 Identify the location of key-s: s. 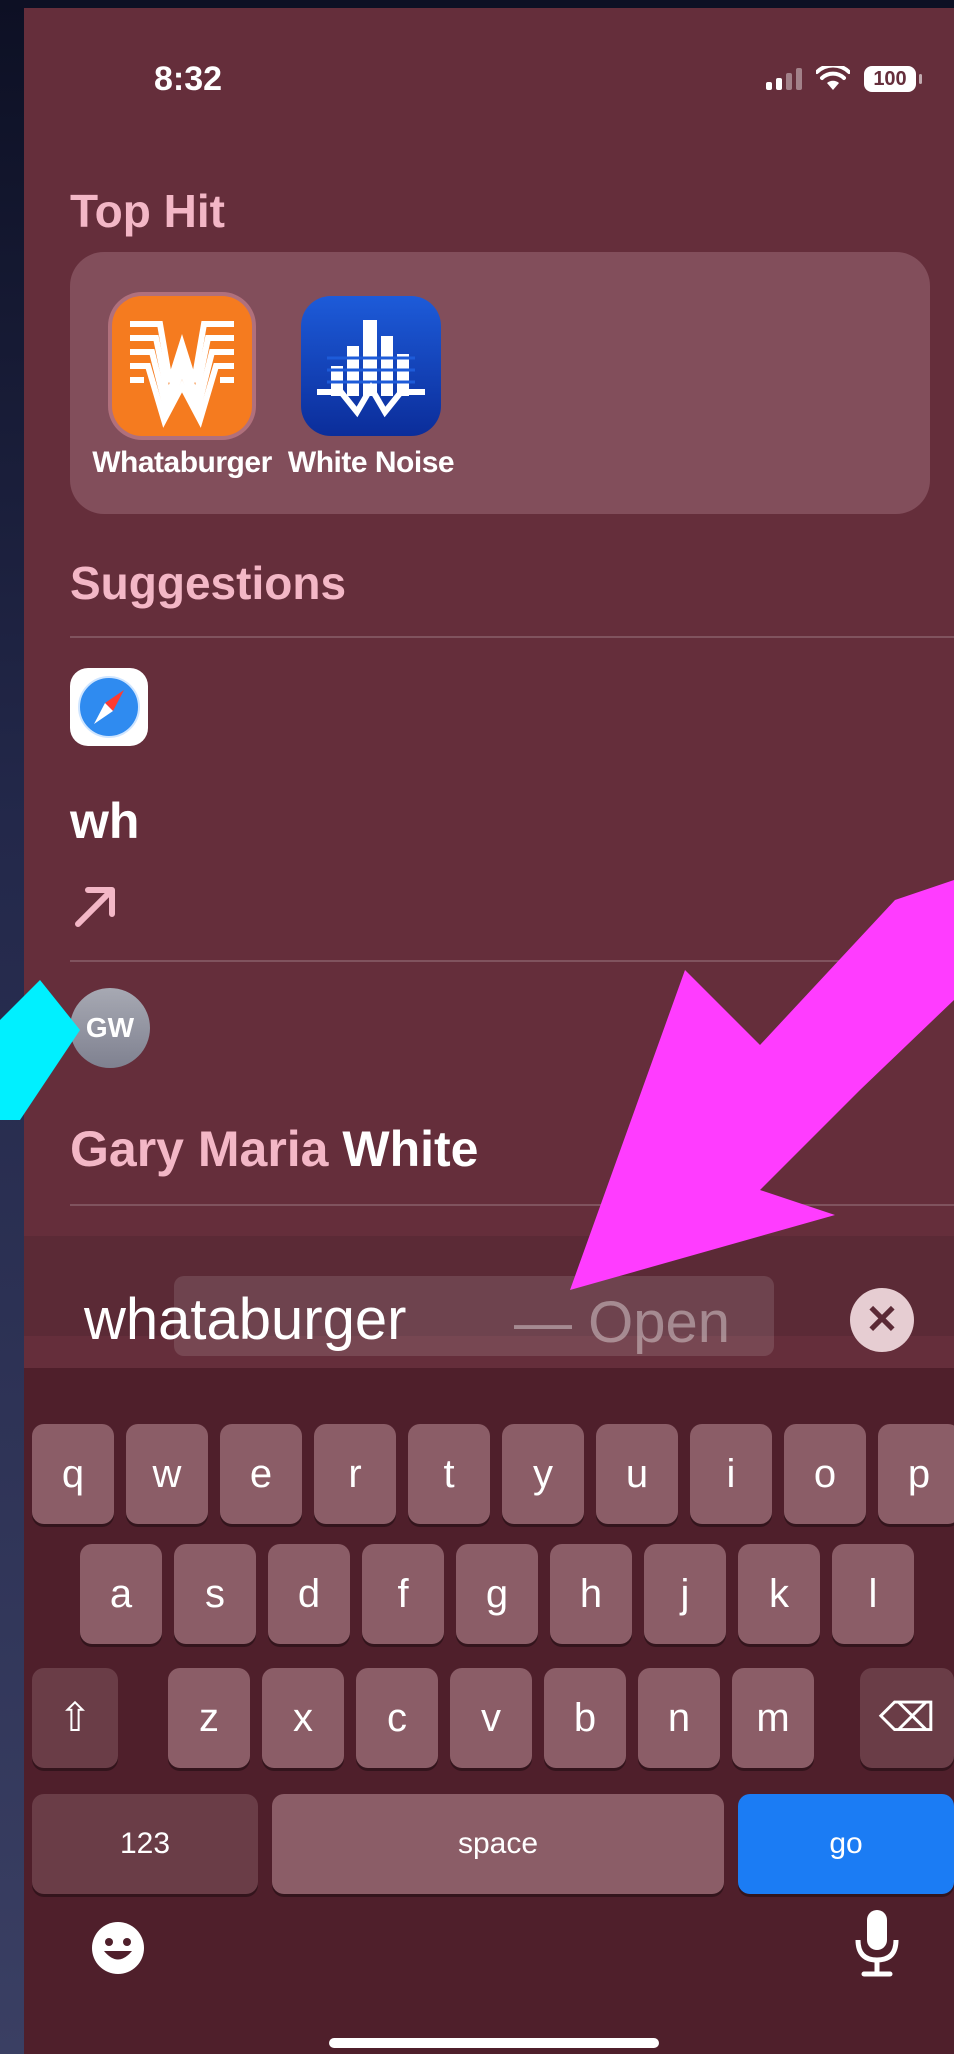
(215, 1594).